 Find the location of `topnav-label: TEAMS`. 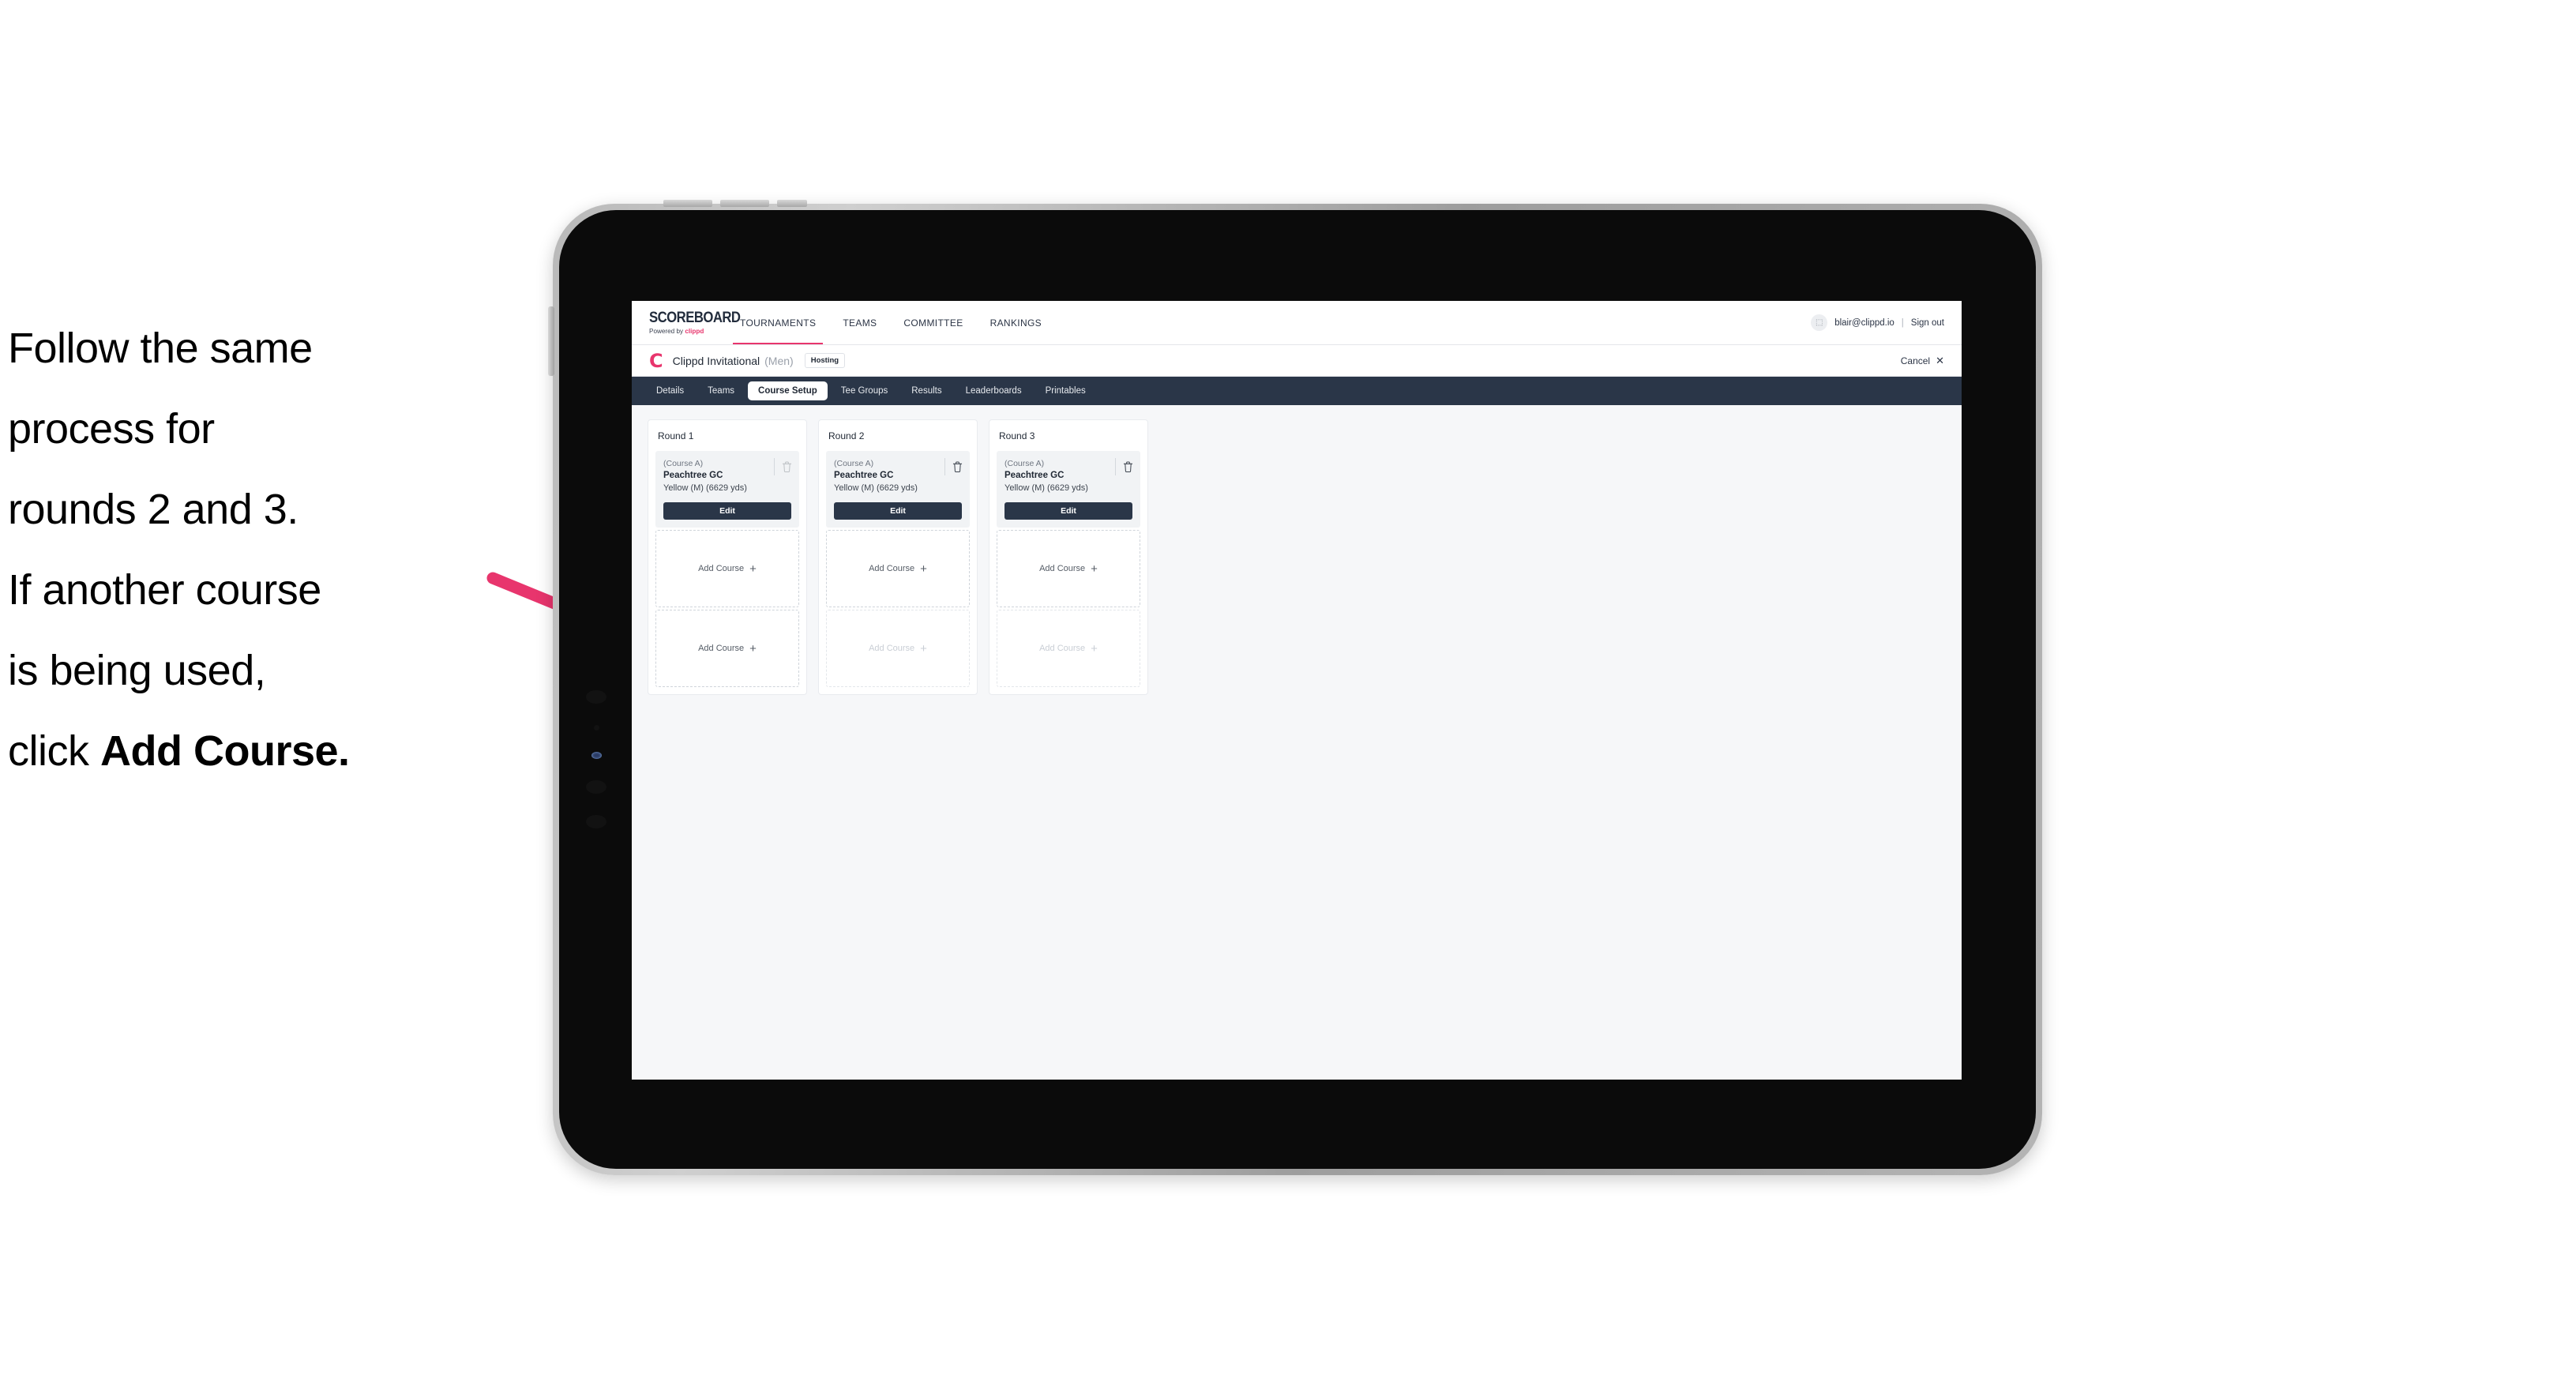

topnav-label: TEAMS is located at coordinates (860, 323).